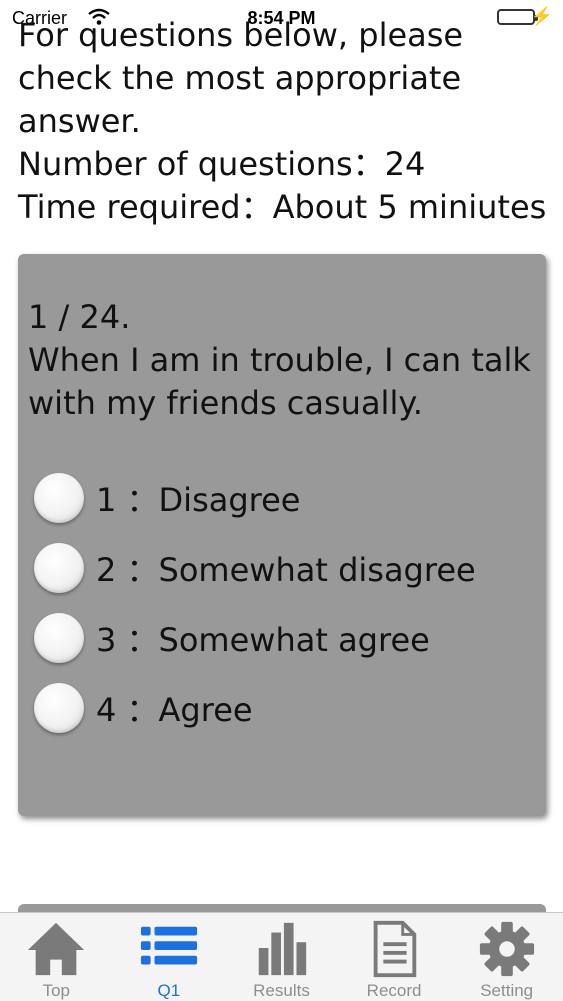 The width and height of the screenshot is (563, 1001). What do you see at coordinates (282, 207) in the screenshot?
I see `time-required: Time required：About 5 miniutes` at bounding box center [282, 207].